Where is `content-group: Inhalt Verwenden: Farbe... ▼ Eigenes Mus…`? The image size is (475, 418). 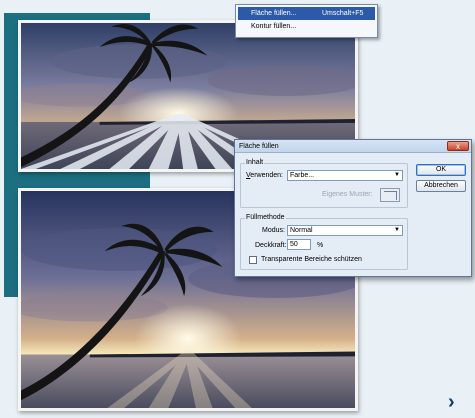 content-group: Inhalt Verwenden: Farbe... ▼ Eigenes Mus… is located at coordinates (324, 183).